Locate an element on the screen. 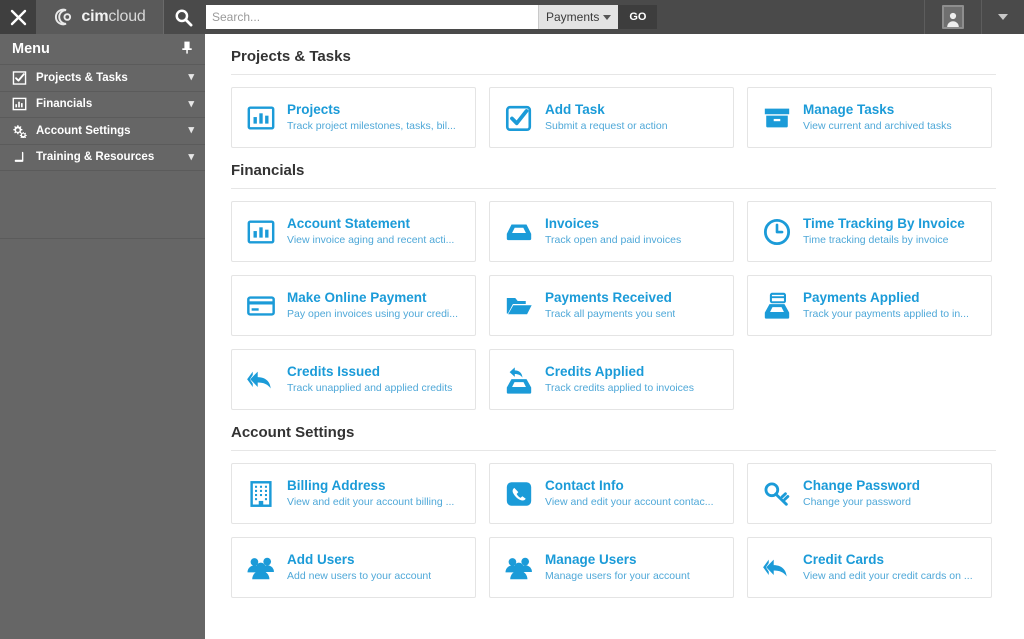  sidebar-item-projects-tasks: Projects & Tasks ▾ is located at coordinates (102, 78).